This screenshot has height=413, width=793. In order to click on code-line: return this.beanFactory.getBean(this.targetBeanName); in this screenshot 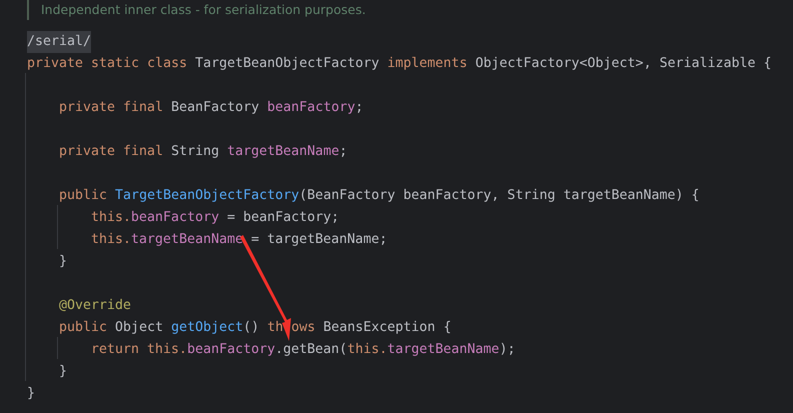, I will do `click(303, 350)`.